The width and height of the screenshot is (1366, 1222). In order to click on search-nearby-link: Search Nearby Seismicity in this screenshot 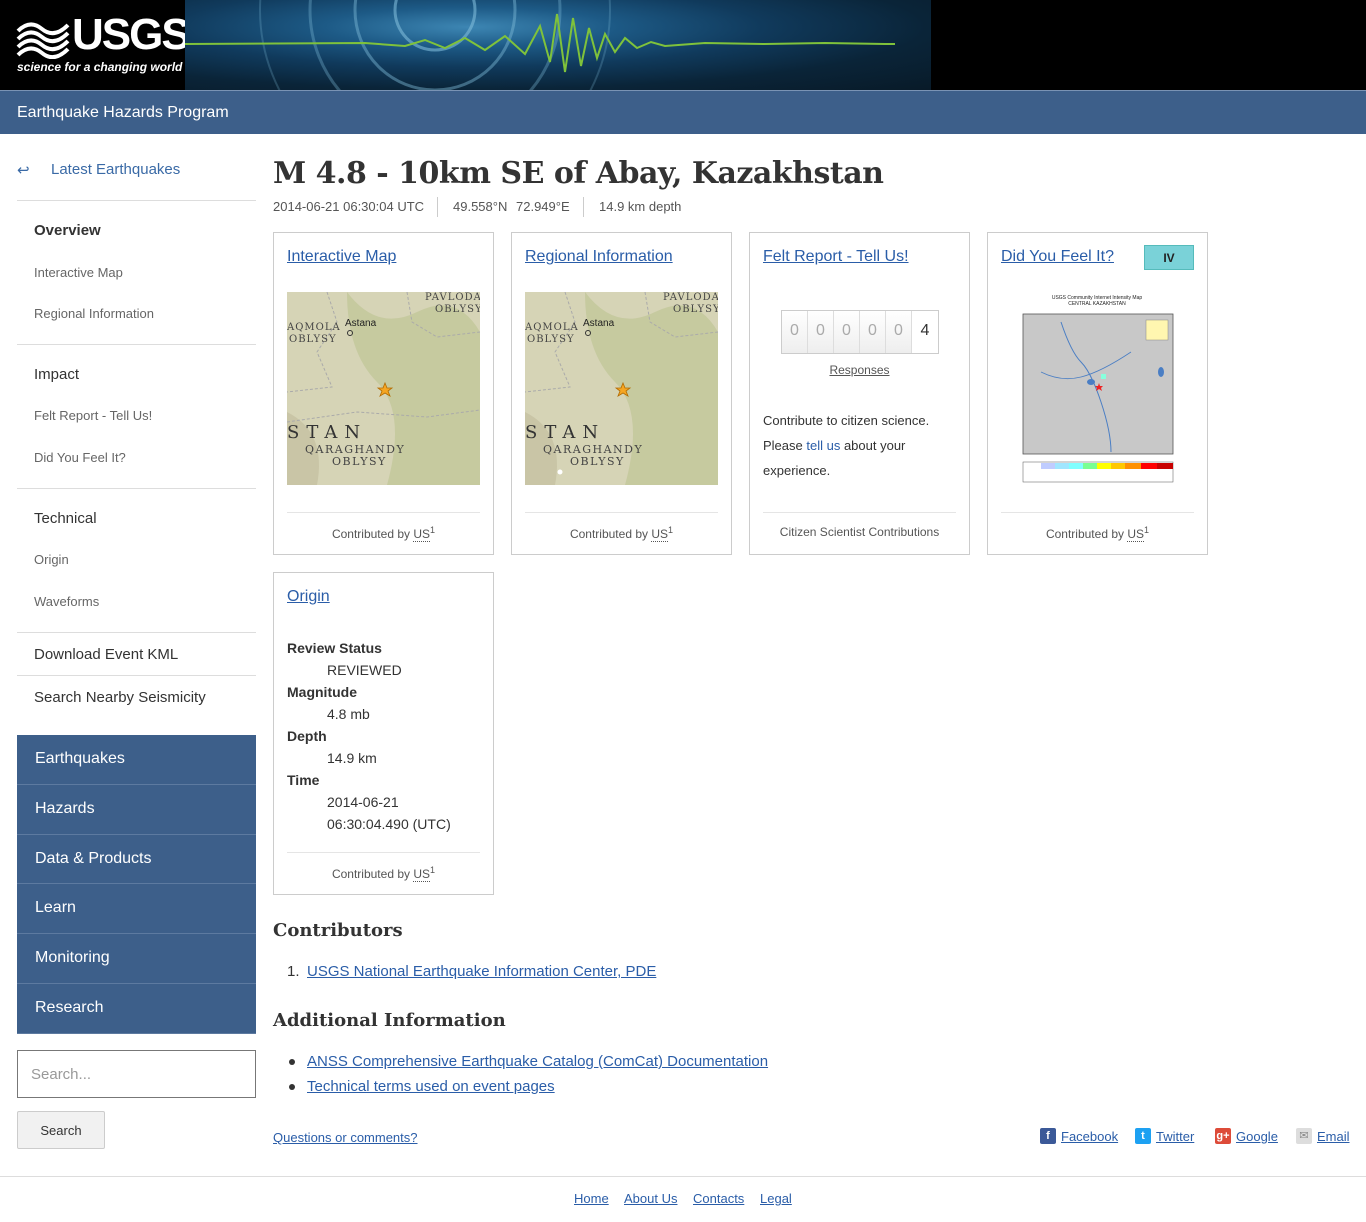, I will do `click(120, 697)`.